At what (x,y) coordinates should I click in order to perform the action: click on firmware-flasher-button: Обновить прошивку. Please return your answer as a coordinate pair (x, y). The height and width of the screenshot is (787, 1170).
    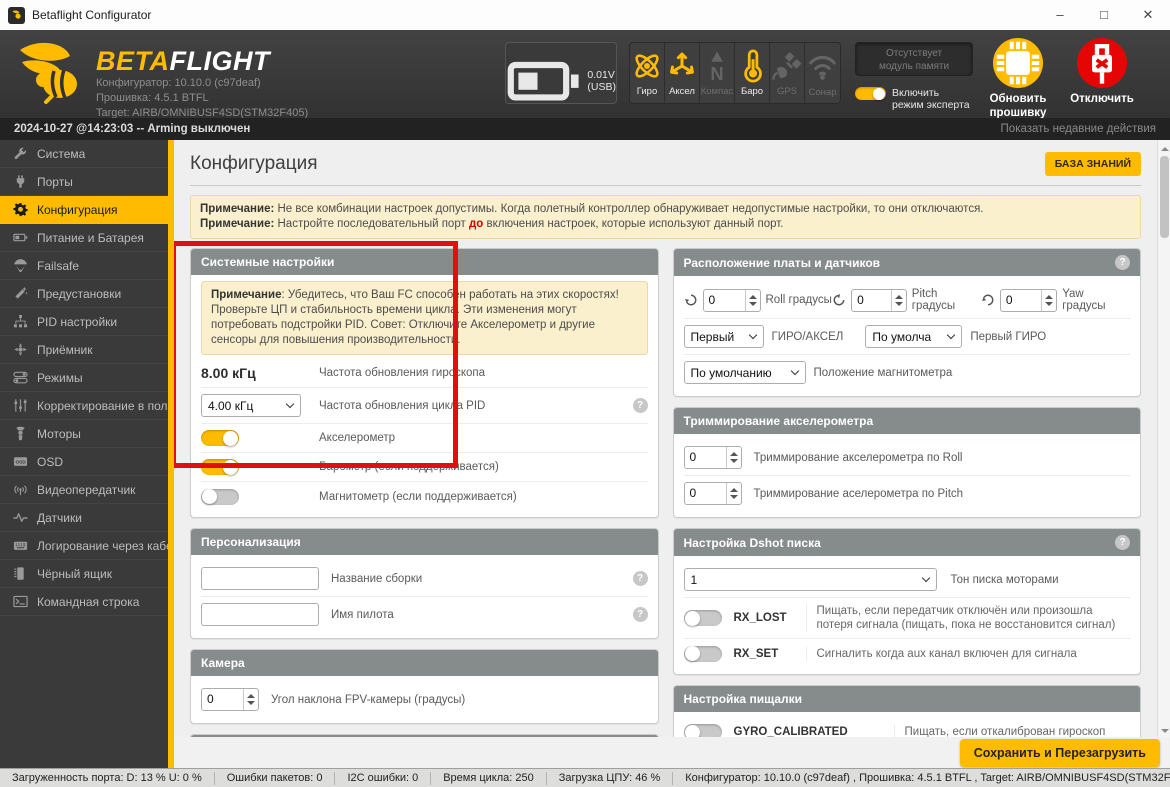
    Looking at the image, I should click on (1018, 79).